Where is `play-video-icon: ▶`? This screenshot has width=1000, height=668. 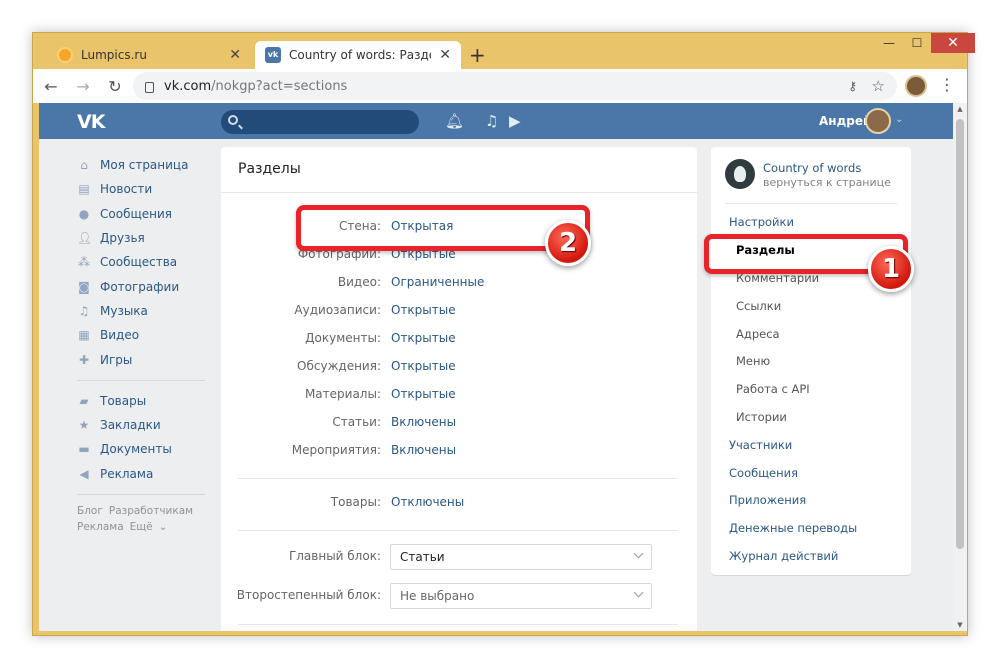
play-video-icon: ▶ is located at coordinates (515, 121).